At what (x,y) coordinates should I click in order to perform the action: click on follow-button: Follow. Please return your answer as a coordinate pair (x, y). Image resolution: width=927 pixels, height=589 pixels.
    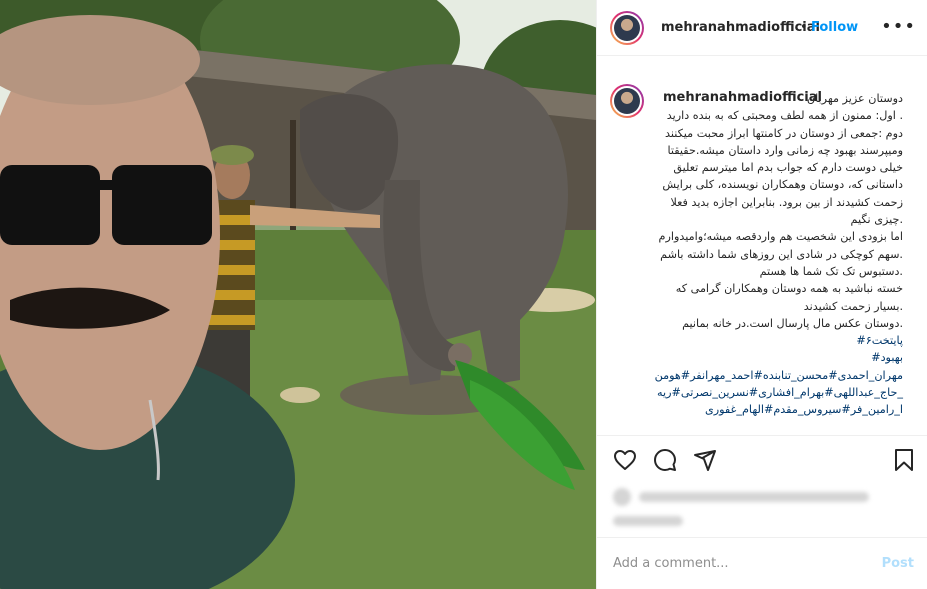
    Looking at the image, I should click on (834, 27).